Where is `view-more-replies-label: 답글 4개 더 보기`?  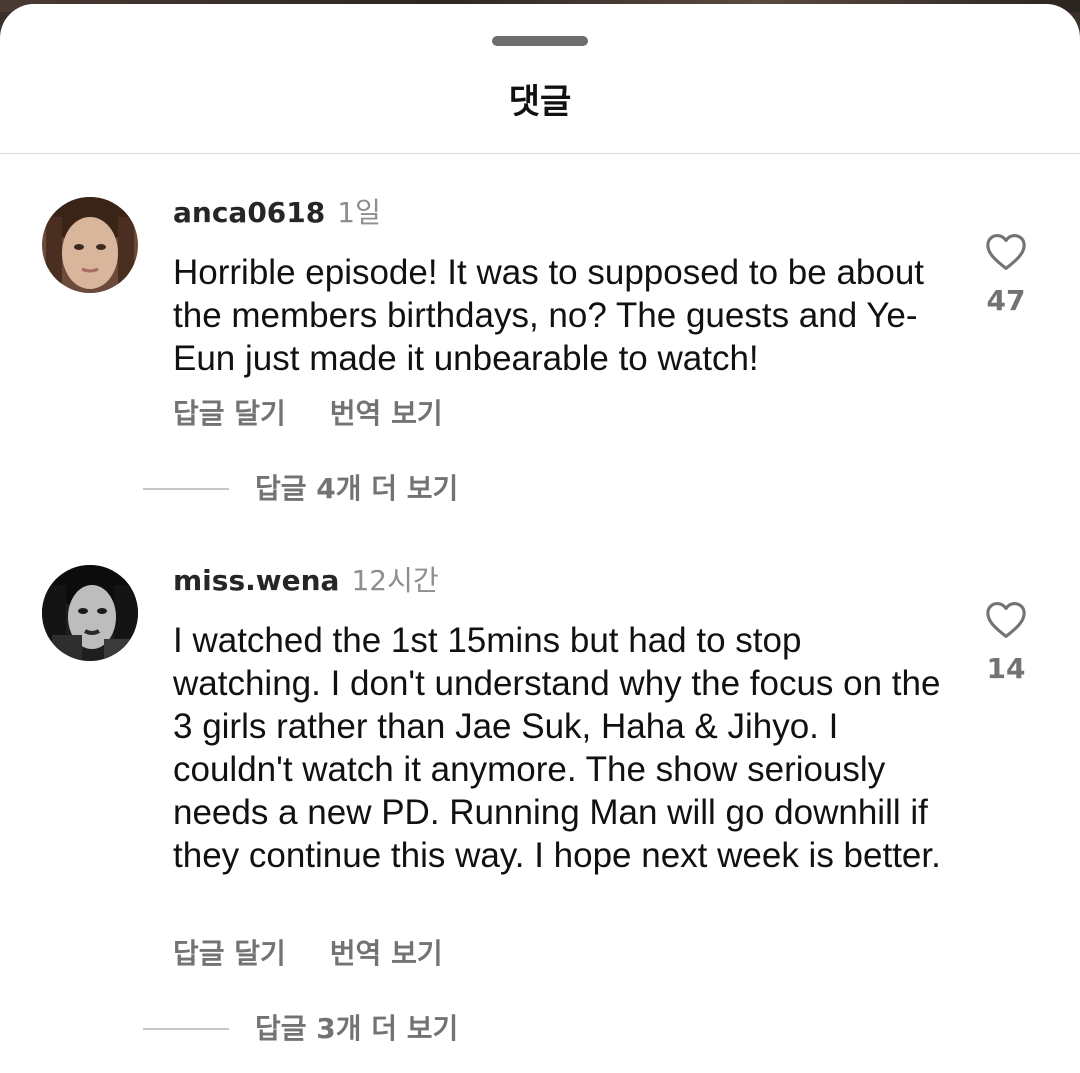
view-more-replies-label: 답글 4개 더 보기 is located at coordinates (356, 489).